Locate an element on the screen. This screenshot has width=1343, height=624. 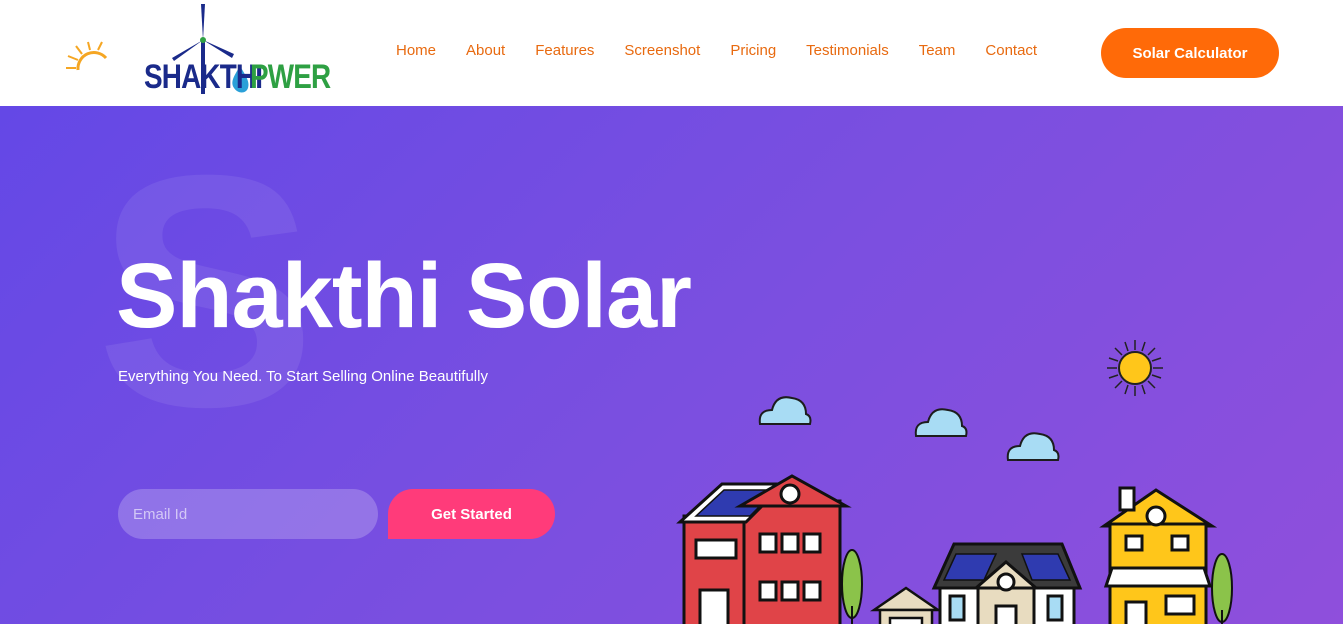
nav-team: Team is located at coordinates (937, 50).